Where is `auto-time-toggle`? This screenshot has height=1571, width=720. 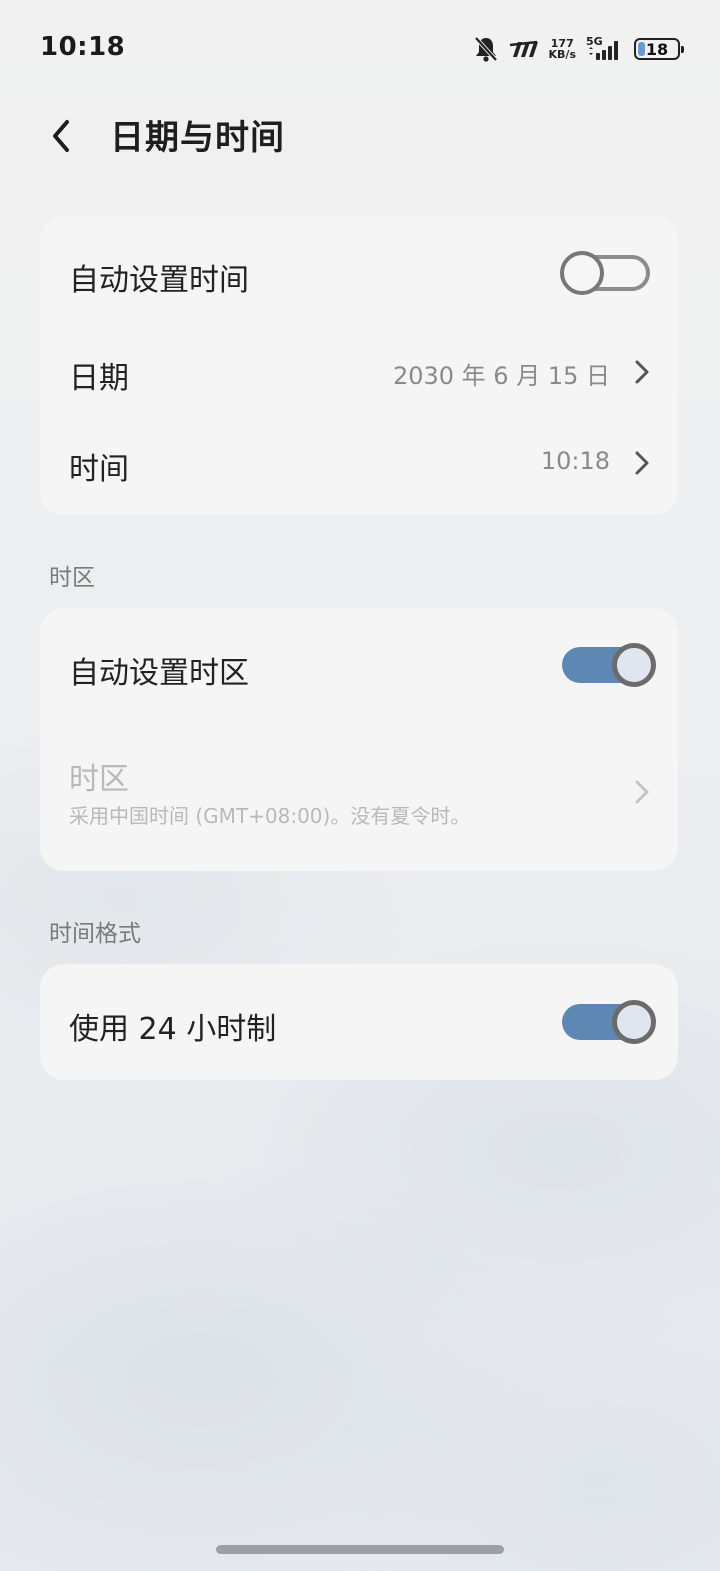
auto-time-toggle is located at coordinates (607, 273).